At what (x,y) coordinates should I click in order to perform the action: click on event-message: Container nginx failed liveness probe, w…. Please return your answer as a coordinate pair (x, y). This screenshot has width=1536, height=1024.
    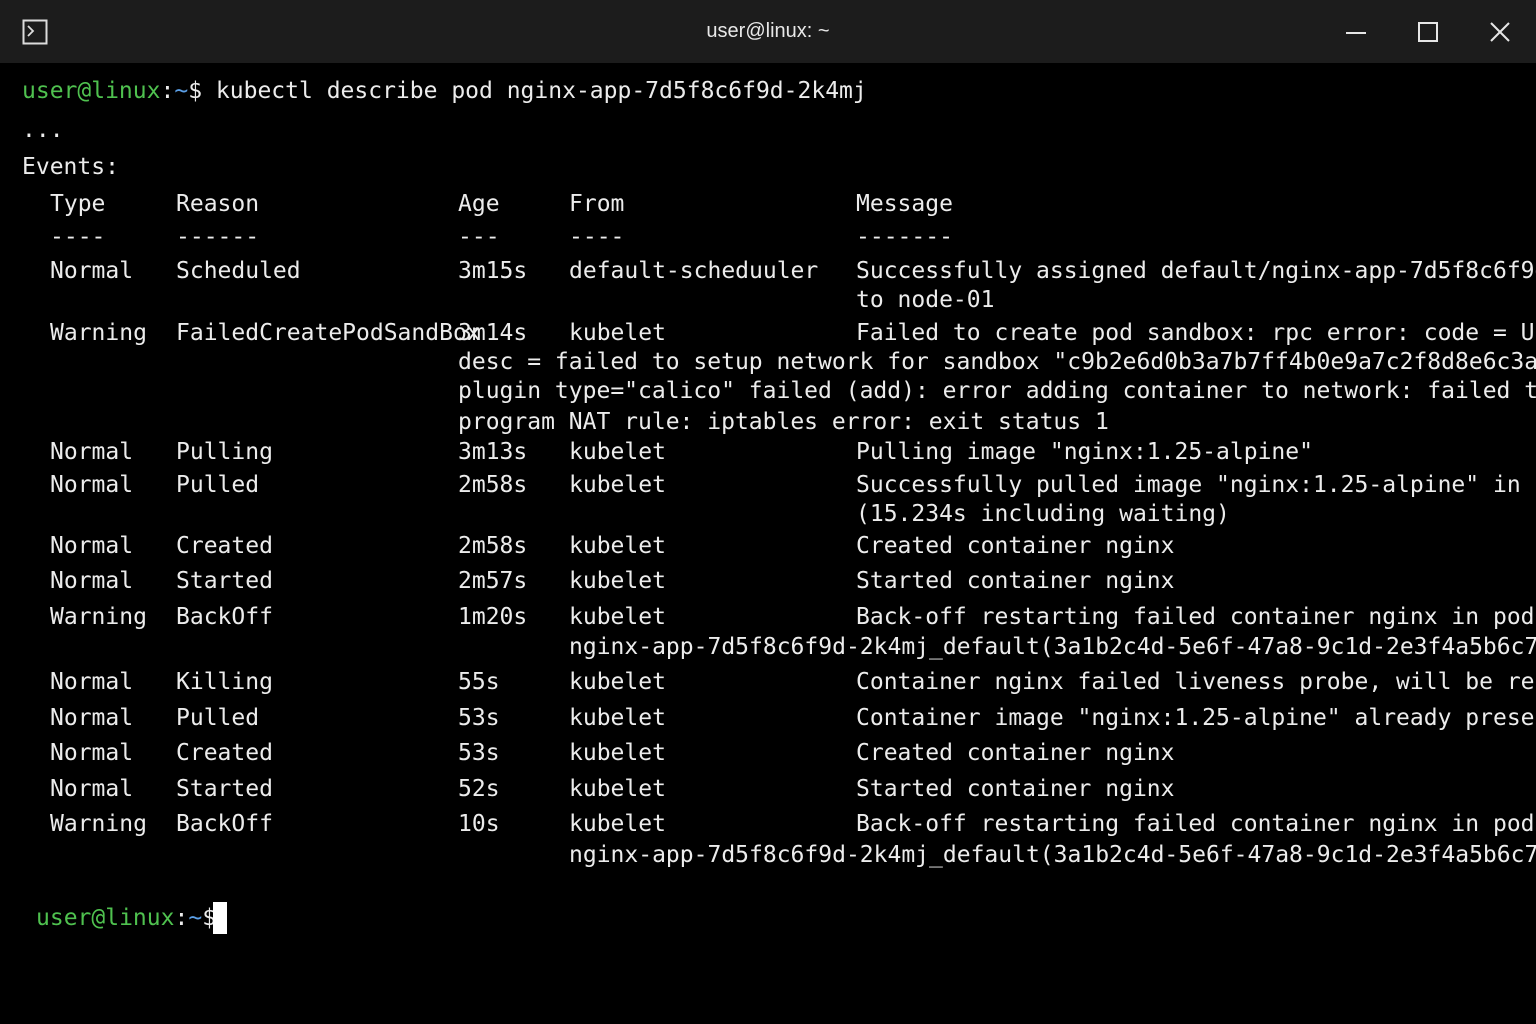
    Looking at the image, I should click on (1196, 682).